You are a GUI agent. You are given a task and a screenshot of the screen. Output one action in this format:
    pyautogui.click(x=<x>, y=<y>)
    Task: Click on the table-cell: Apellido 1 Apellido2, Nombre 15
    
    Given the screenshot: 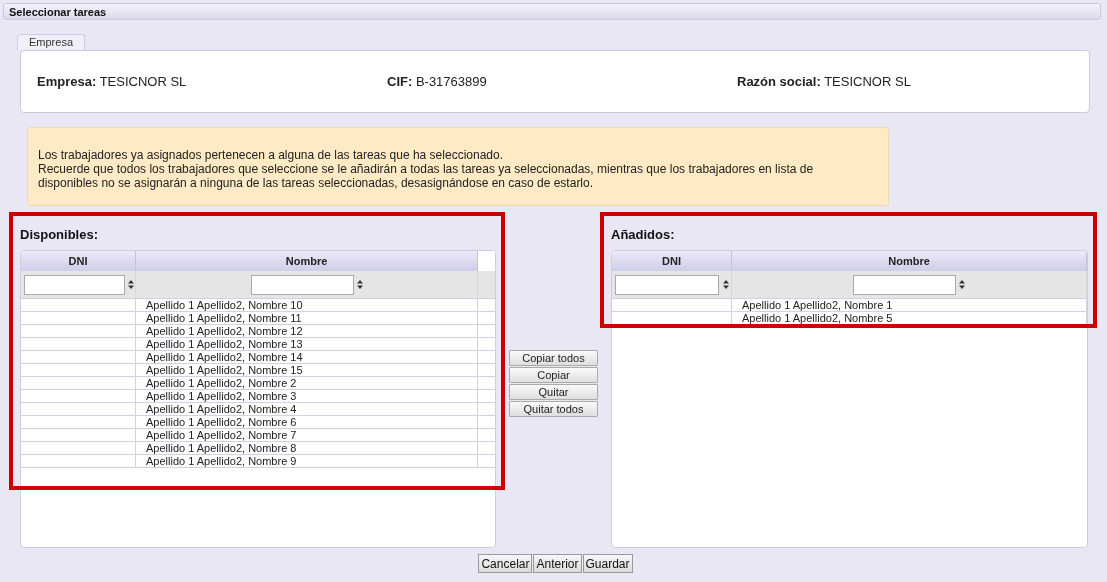 What is the action you would take?
    pyautogui.click(x=306, y=370)
    